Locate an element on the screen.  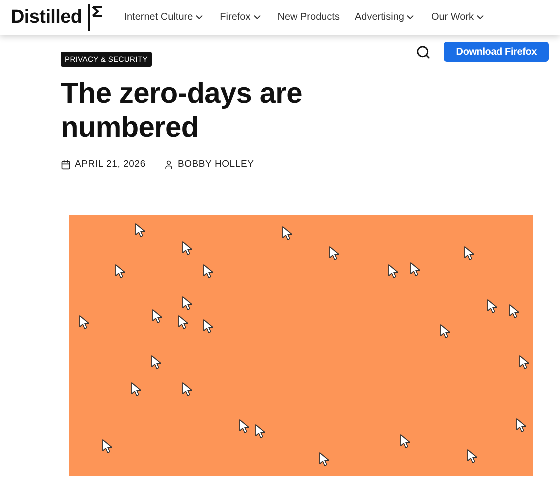
nav-link: Our Work is located at coordinates (458, 17).